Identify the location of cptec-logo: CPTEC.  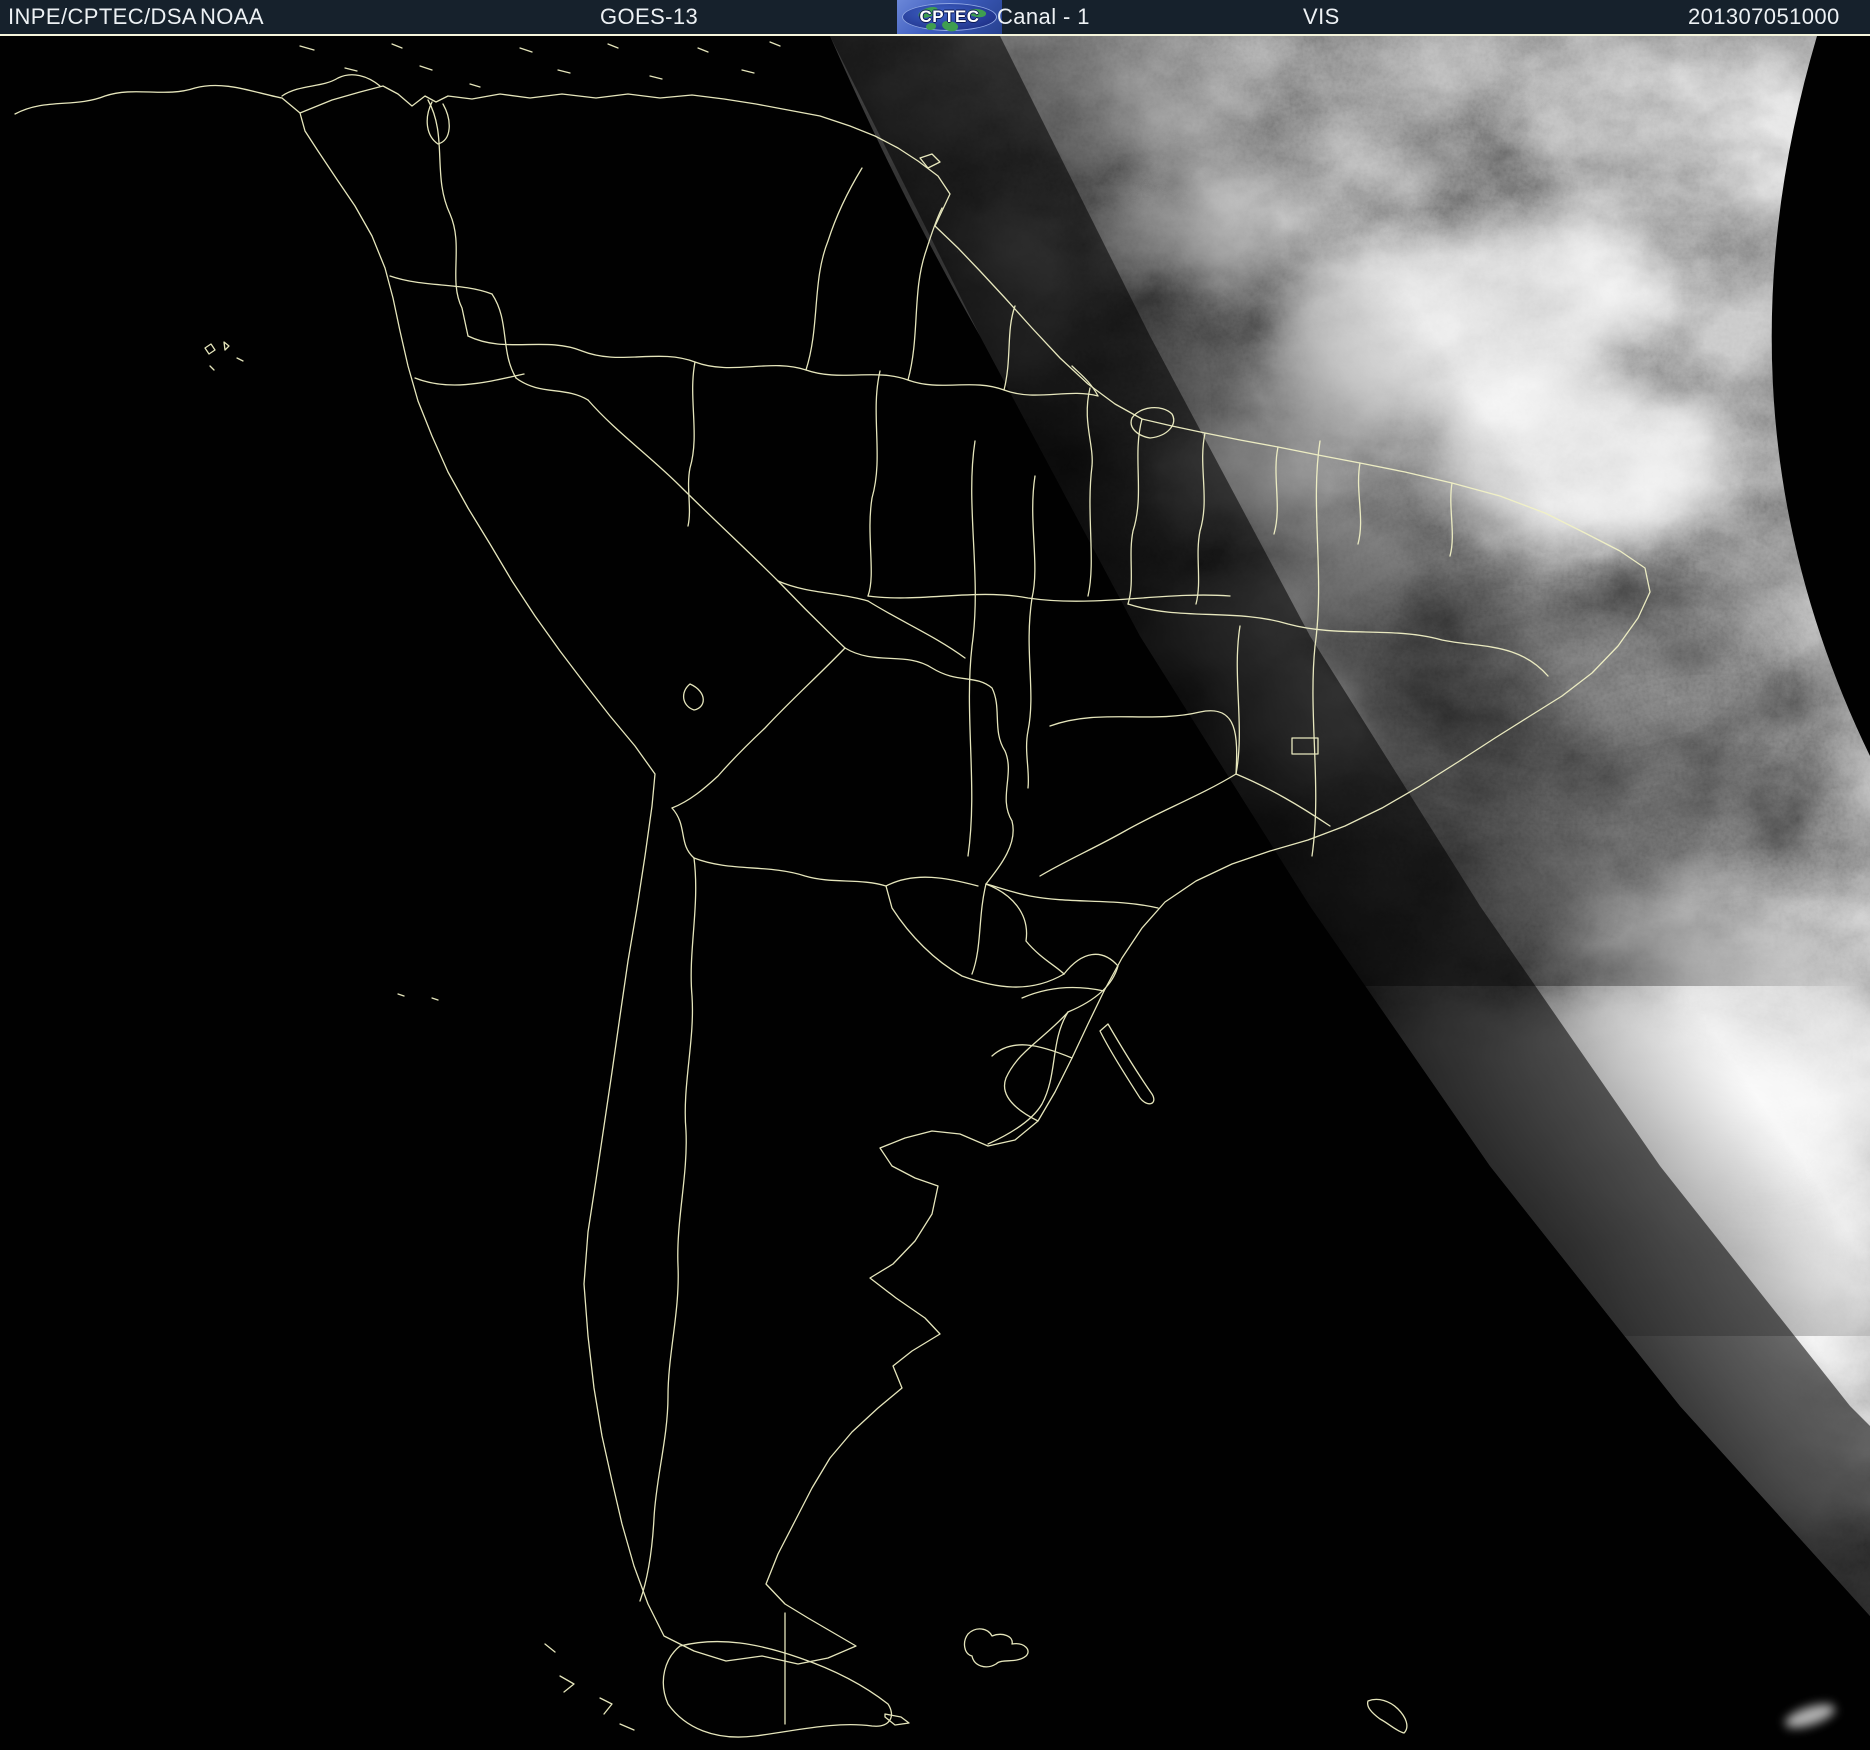
(949, 17).